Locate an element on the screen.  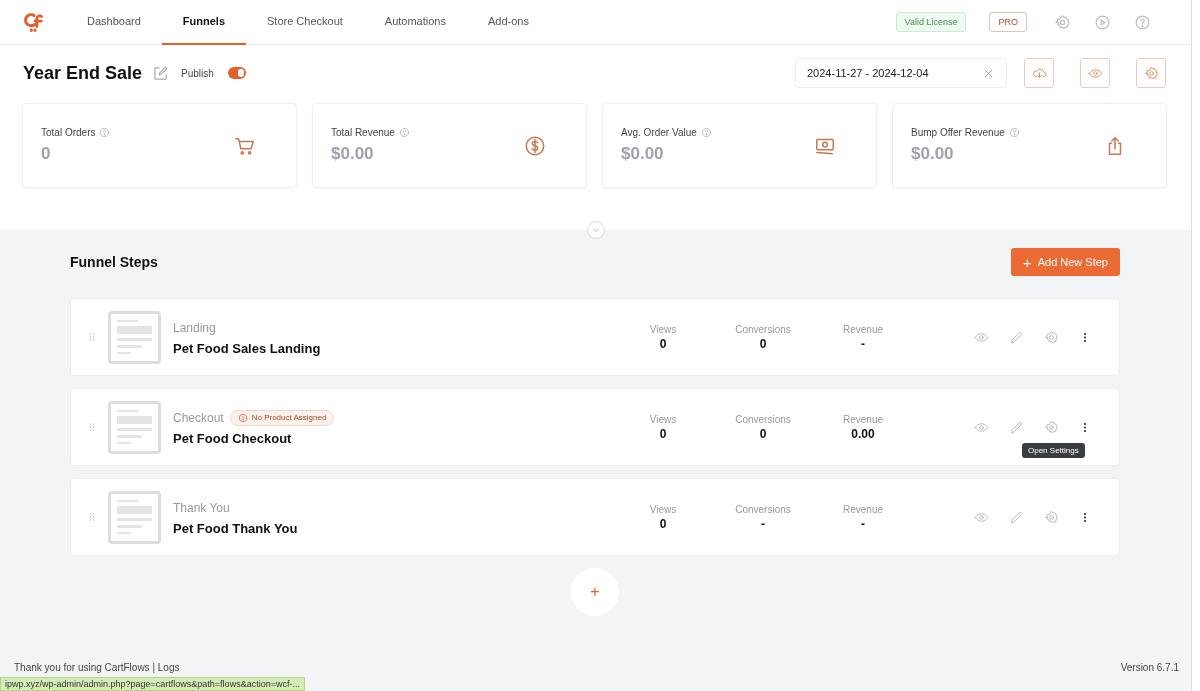
step-name: Pet Food Checkout is located at coordinates (233, 438).